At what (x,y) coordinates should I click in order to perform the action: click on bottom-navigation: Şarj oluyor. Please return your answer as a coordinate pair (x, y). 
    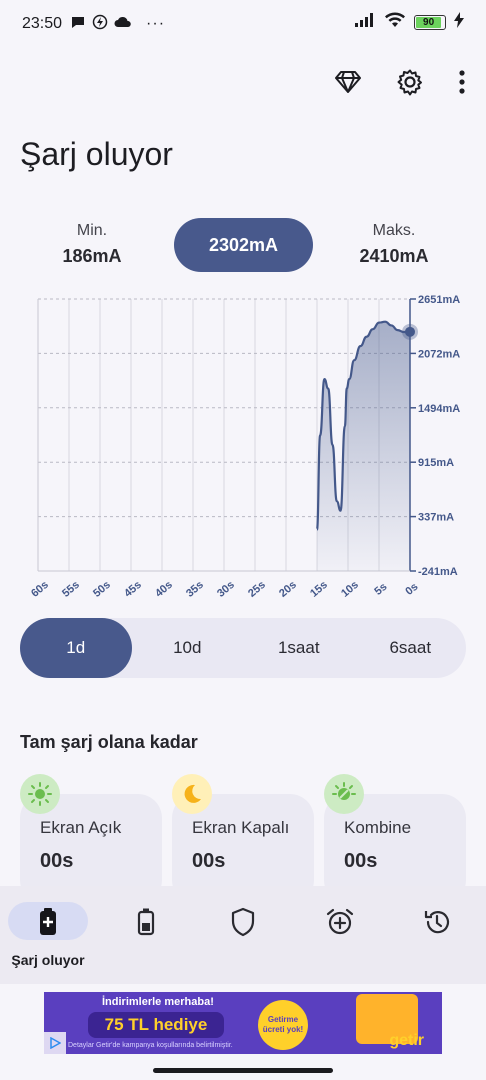
    Looking at the image, I should click on (243, 935).